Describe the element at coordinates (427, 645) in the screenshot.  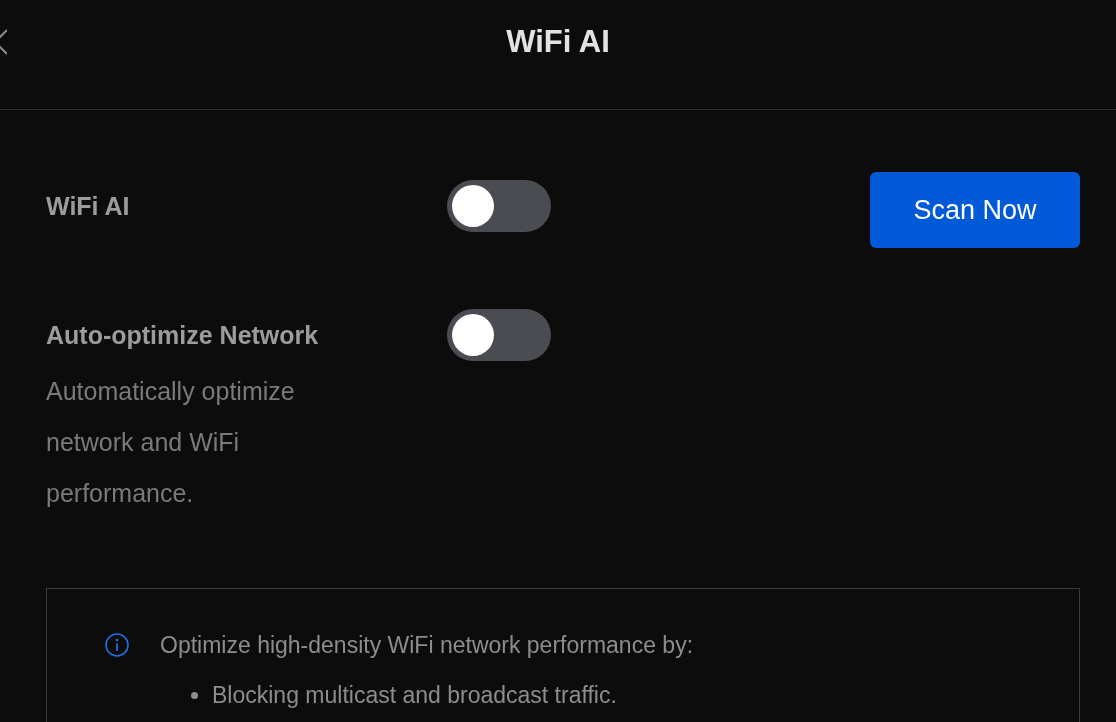
I see `info-text: Optimize high-density WiFi network performance by:` at that location.